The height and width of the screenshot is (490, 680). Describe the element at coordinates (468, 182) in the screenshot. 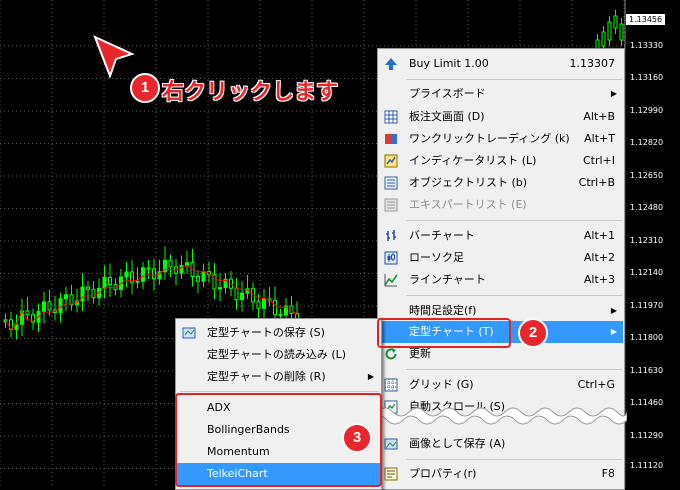

I see `menu-item-label: オブジェクトリスト (b)` at that location.